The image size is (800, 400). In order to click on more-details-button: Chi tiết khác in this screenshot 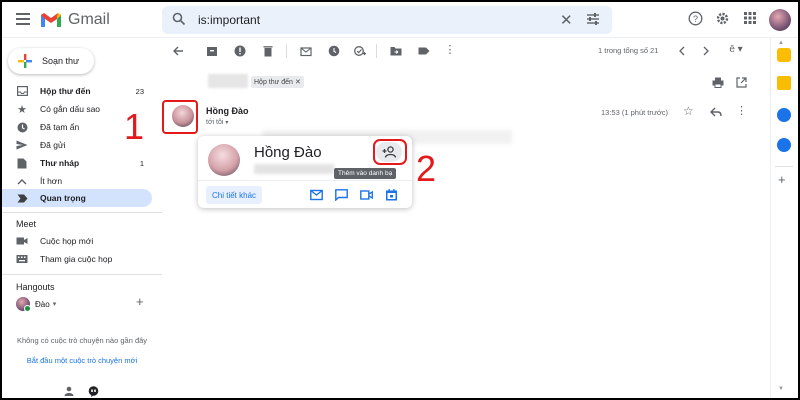, I will do `click(234, 195)`.